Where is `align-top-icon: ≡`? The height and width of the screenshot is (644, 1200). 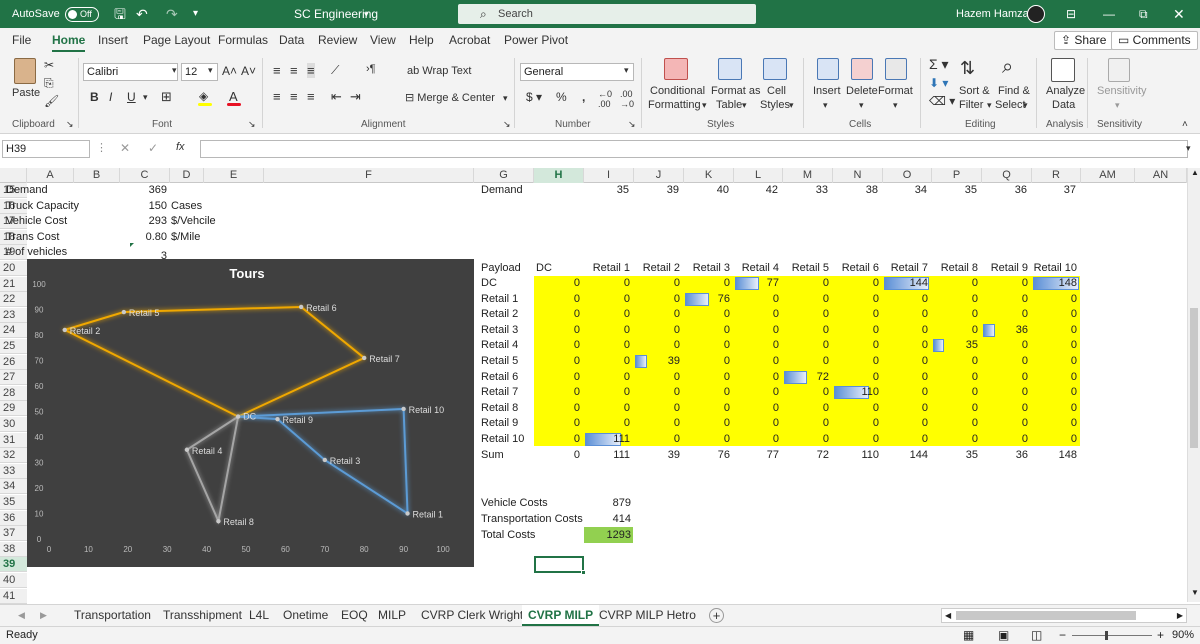 align-top-icon: ≡ is located at coordinates (277, 70).